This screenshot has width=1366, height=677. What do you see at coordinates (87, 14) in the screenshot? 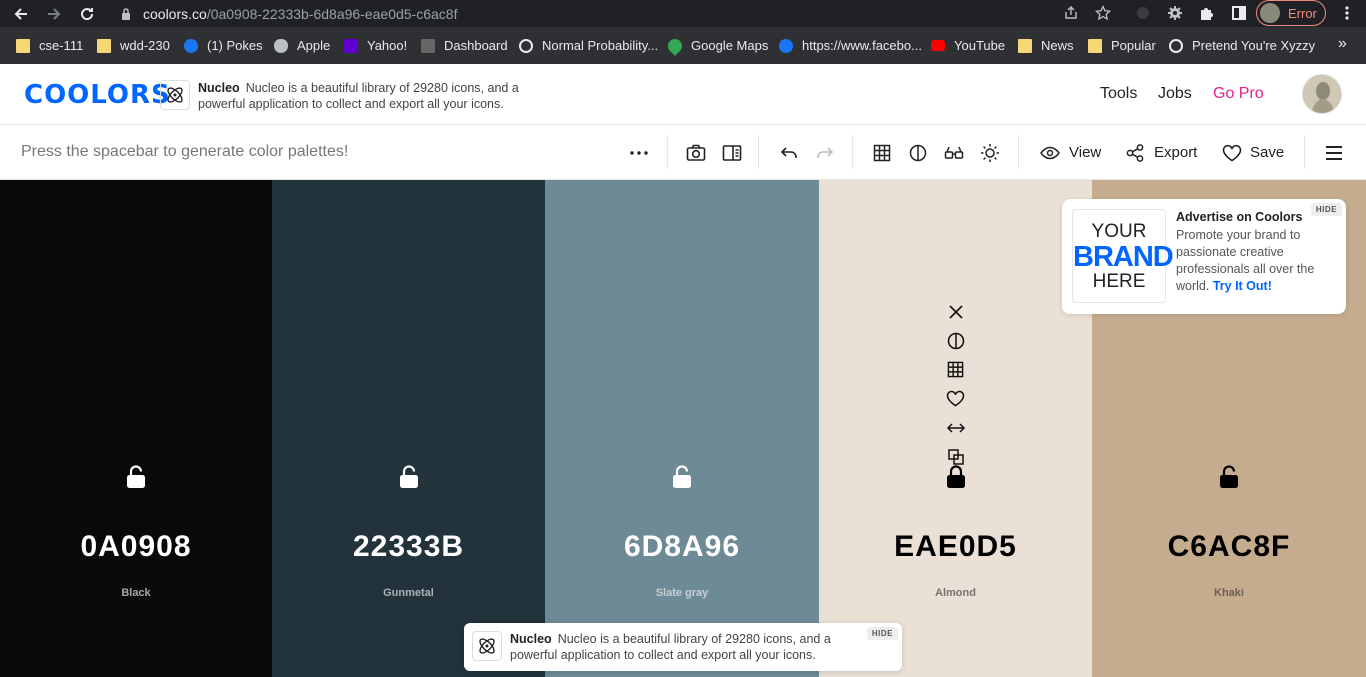
I see `reload-icon` at bounding box center [87, 14].